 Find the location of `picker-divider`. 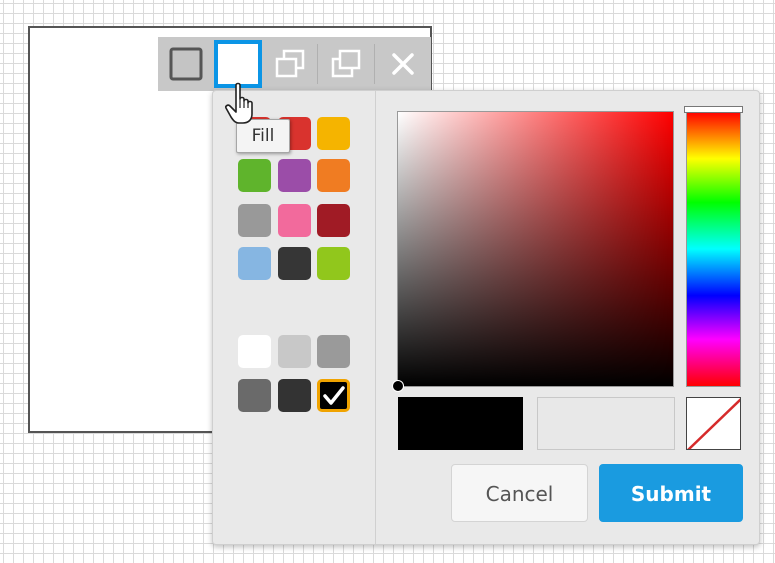

picker-divider is located at coordinates (375, 317).